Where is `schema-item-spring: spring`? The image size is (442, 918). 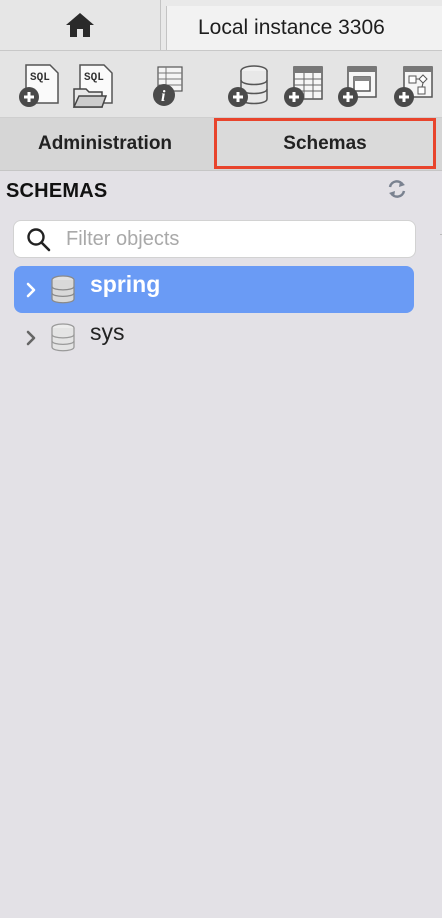
schema-item-spring: spring is located at coordinates (214, 289).